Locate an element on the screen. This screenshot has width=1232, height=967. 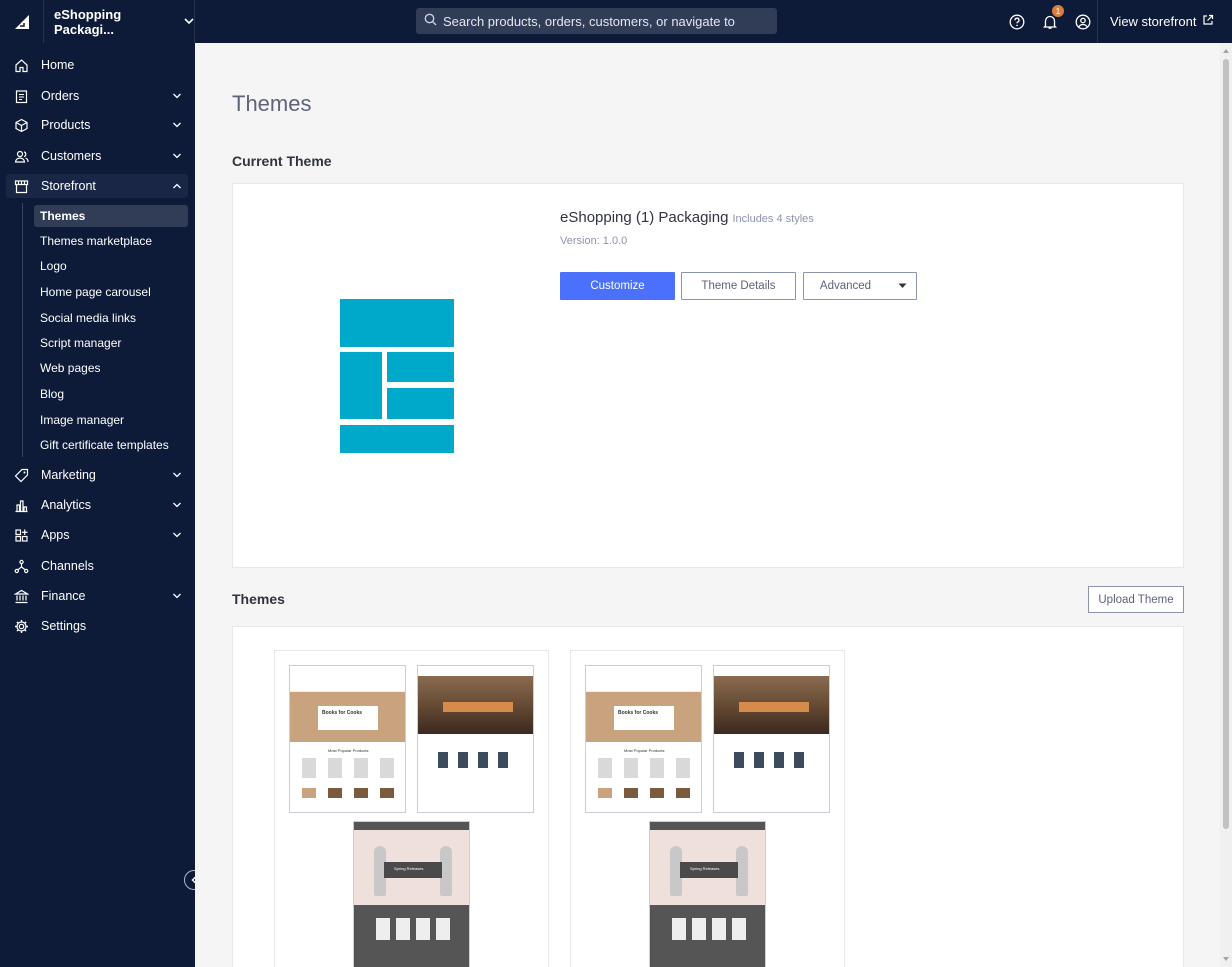
analytics-icon is located at coordinates (21, 505).